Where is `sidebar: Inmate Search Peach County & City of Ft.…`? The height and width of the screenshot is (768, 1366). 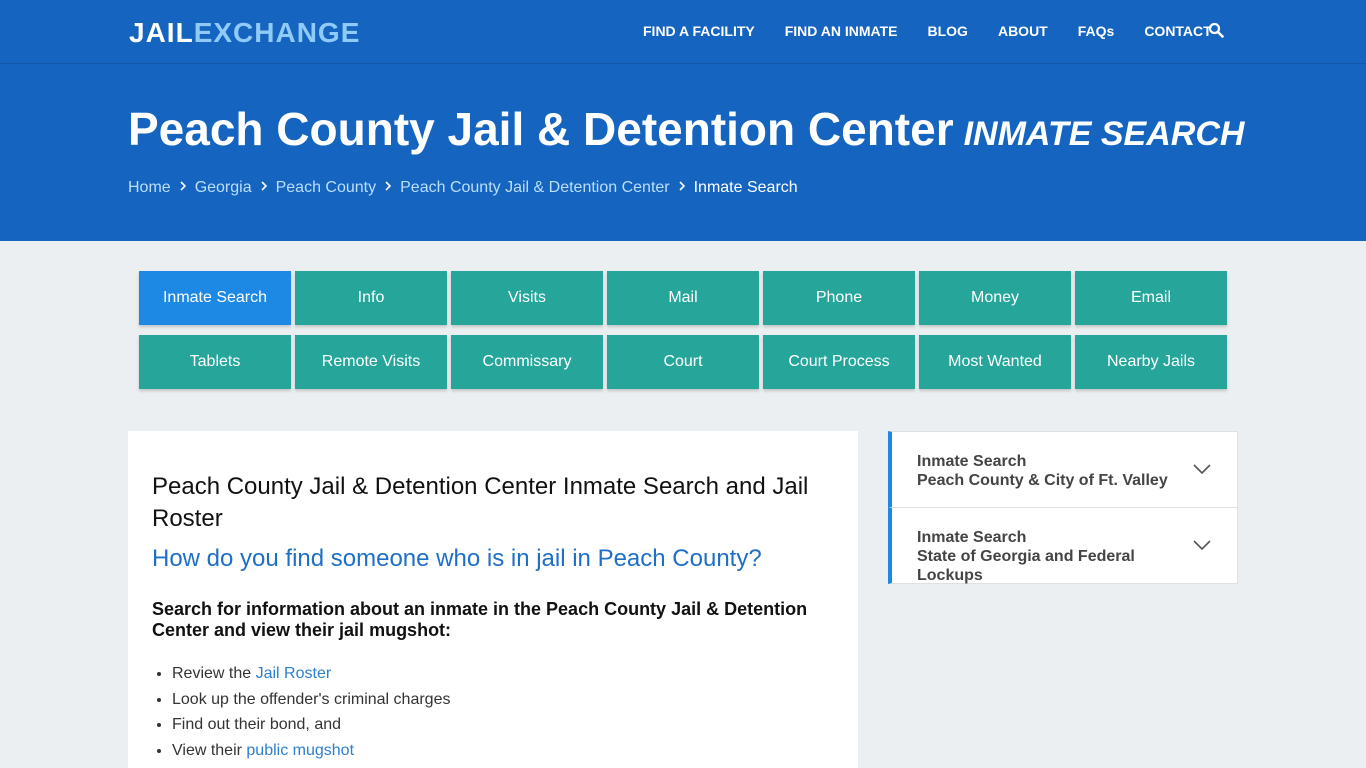
sidebar: Inmate Search Peach County & City of Ft.… is located at coordinates (1063, 507).